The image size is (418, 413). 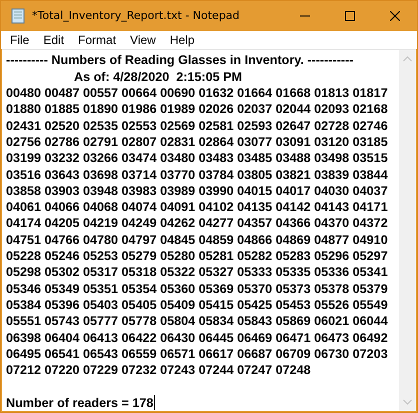 I want to click on close-icon, so click(x=395, y=15).